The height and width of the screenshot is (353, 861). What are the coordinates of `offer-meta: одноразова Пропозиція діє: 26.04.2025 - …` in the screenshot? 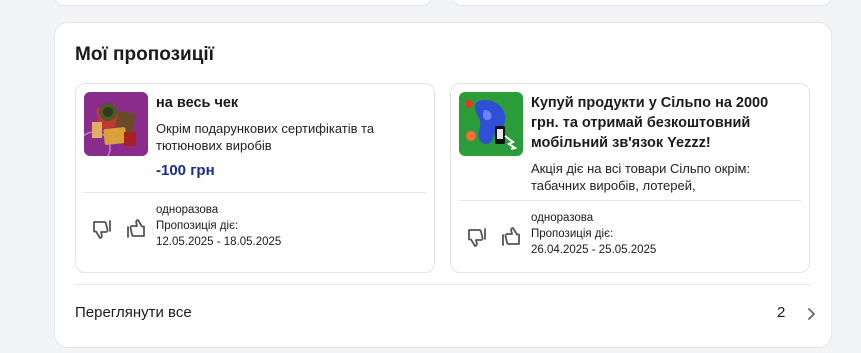 It's located at (593, 234).